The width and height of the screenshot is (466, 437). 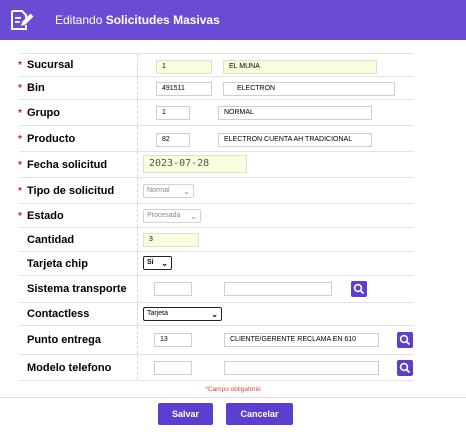 I want to click on modelo-telefono-label: Modelo telefono, so click(x=69, y=367).